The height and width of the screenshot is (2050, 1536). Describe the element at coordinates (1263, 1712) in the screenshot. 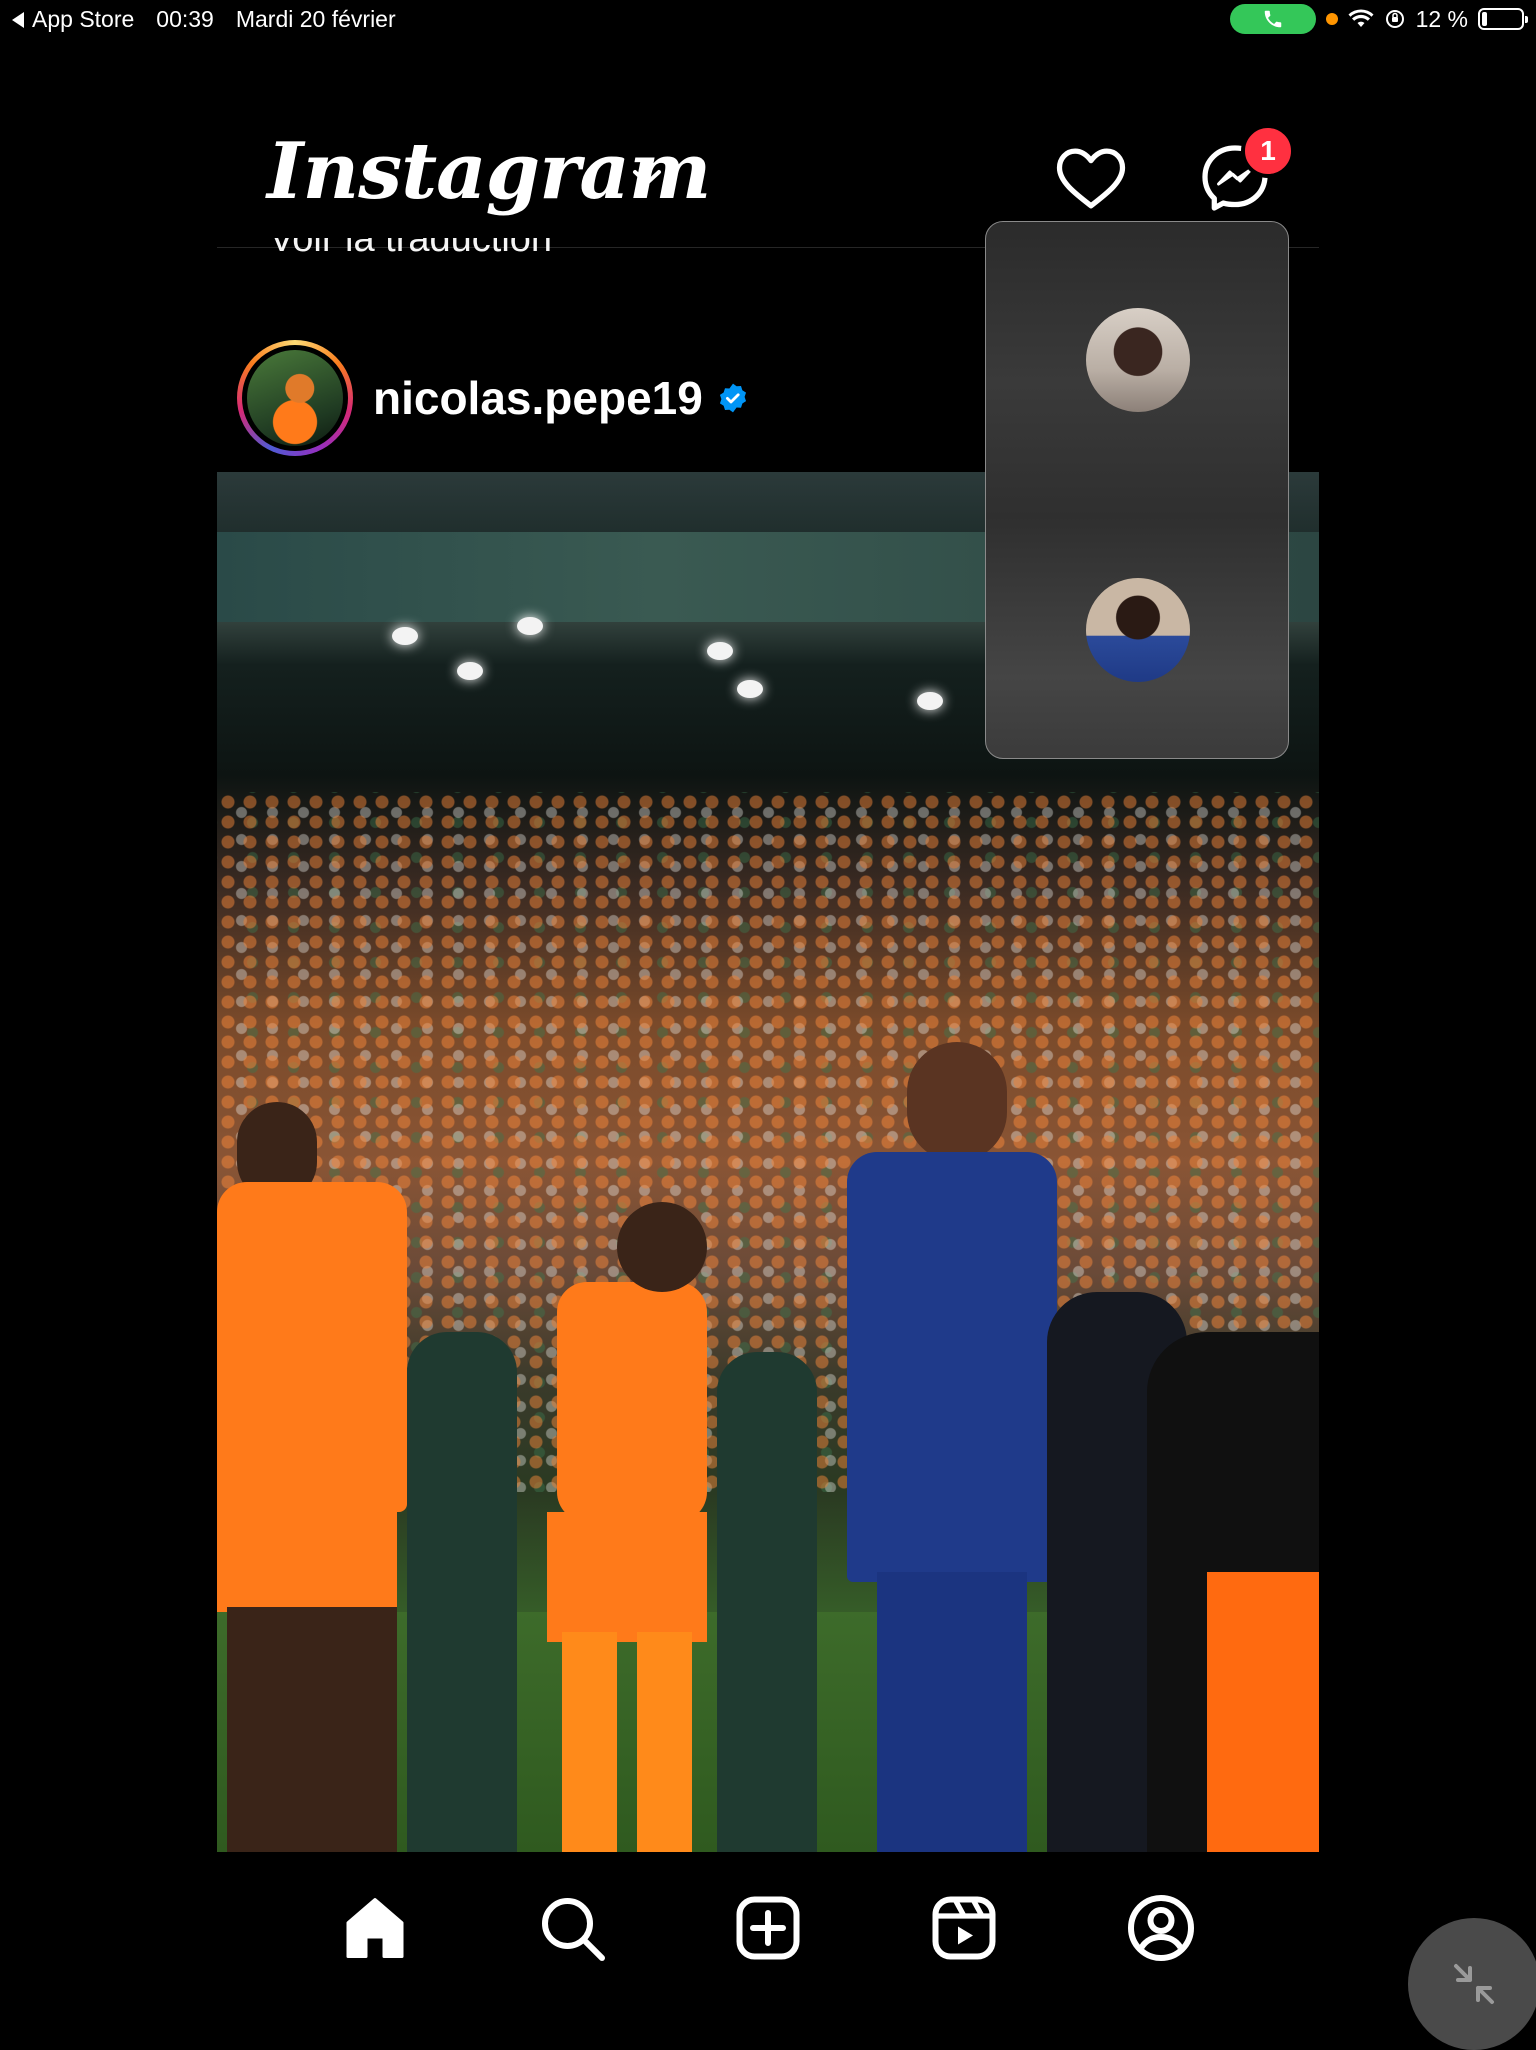

I see `photographer-vest` at that location.